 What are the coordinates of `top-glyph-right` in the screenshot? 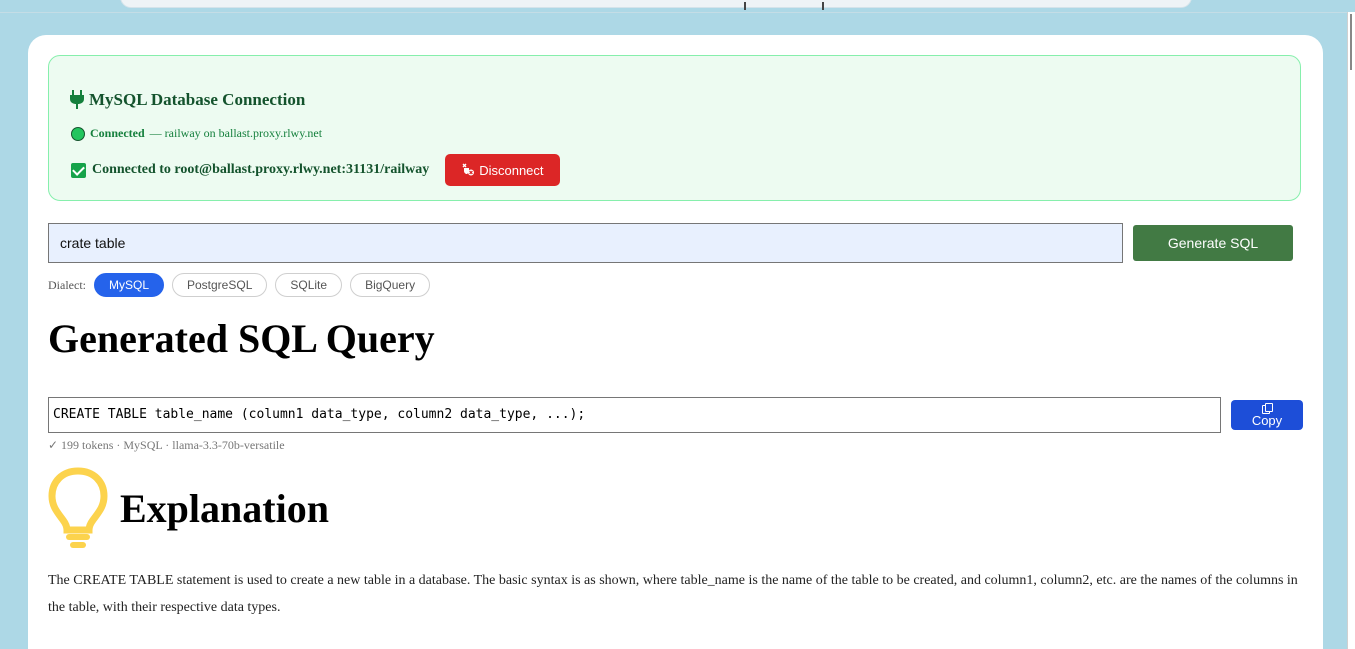 It's located at (823, 6).